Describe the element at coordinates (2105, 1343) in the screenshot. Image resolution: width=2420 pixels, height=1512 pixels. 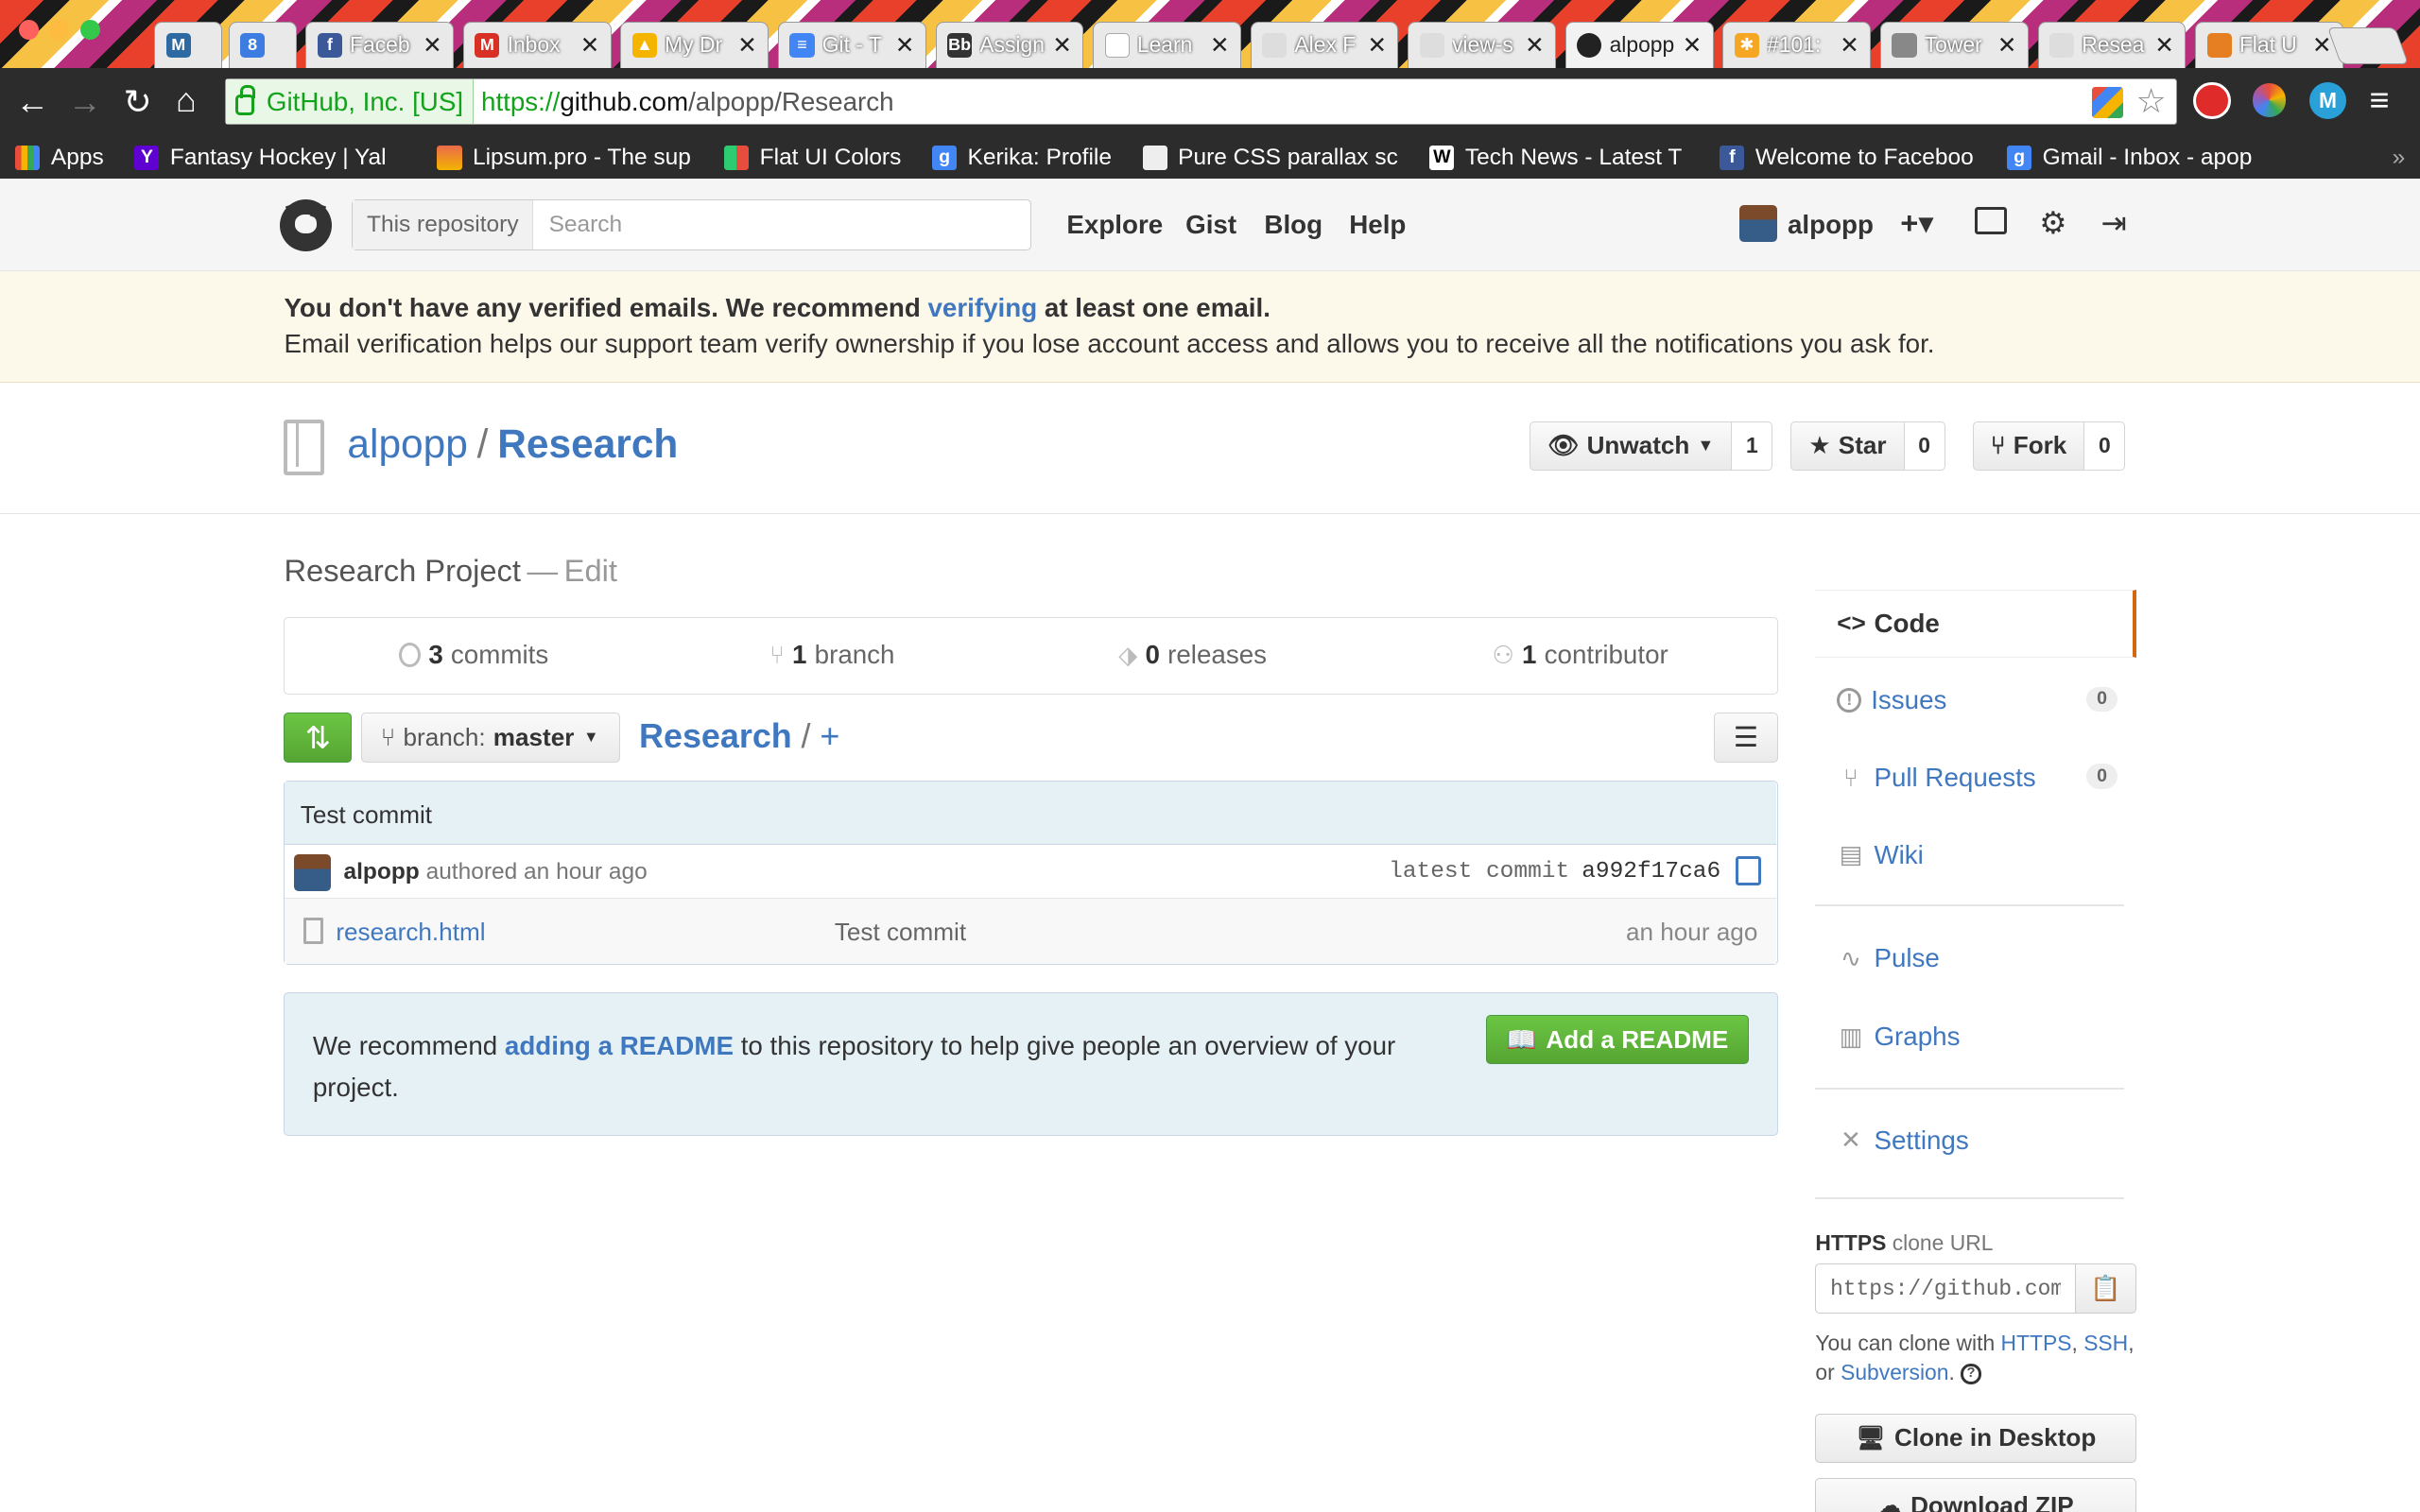
I see `clone-ssh-link: SSH` at that location.